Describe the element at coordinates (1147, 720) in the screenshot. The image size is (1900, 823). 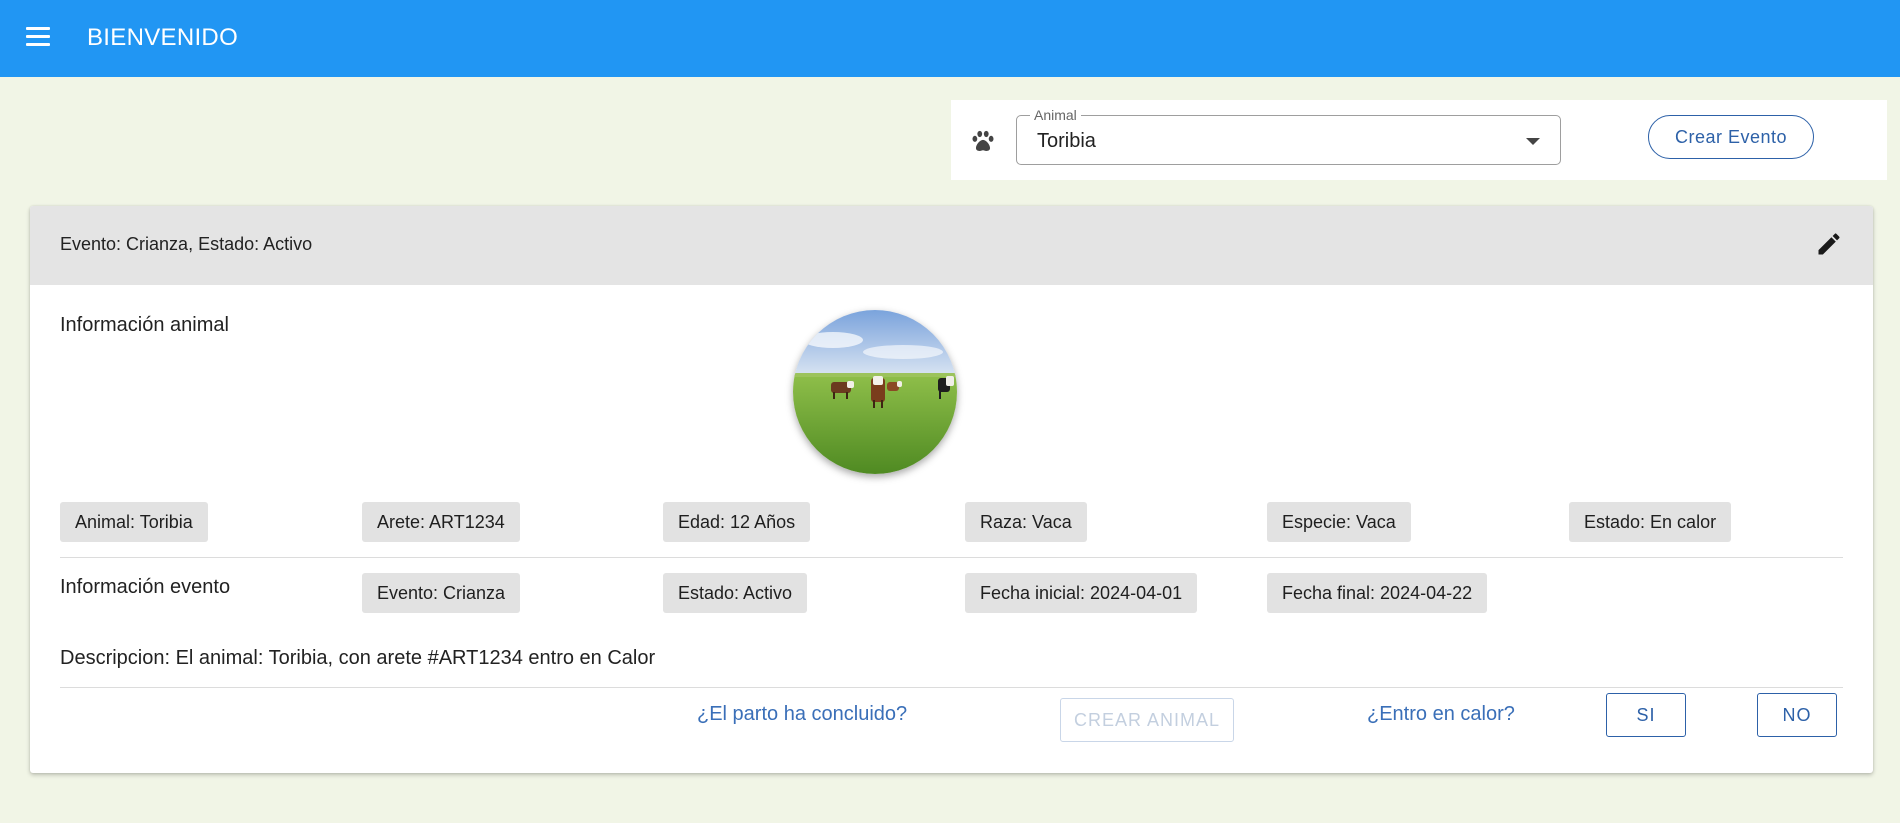
I see `crear-animal-button: CREAR ANIMAL` at that location.